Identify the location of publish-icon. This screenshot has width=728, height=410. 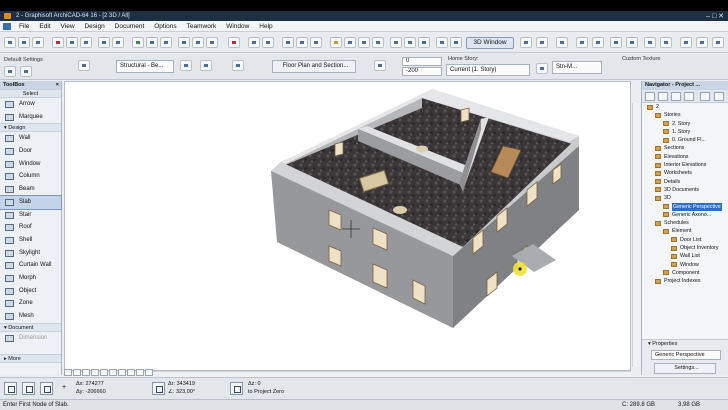
(686, 42).